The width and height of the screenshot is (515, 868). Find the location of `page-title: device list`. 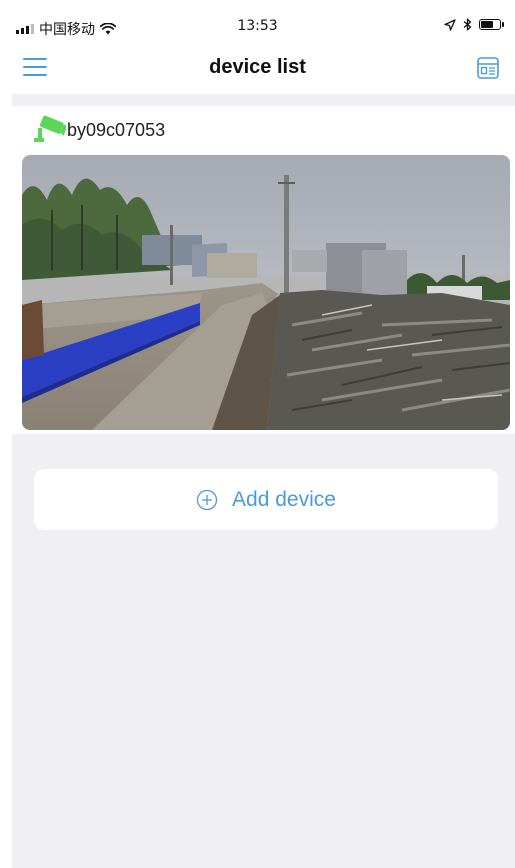

page-title: device list is located at coordinates (257, 67).